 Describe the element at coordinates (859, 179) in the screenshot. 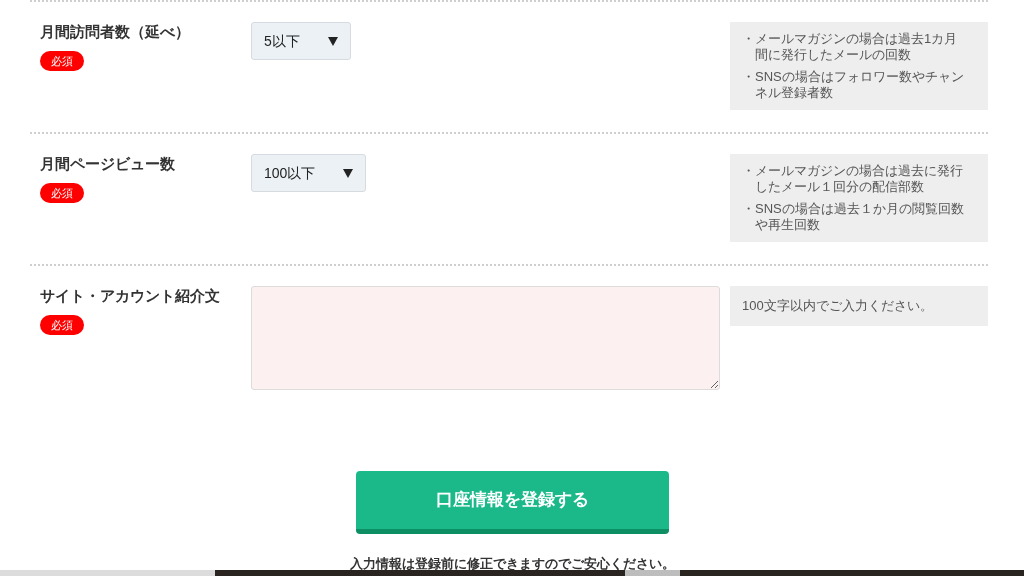

I see `hint-text: メールマガジンの場合は過去に発行したメール１回分の配信部数` at that location.